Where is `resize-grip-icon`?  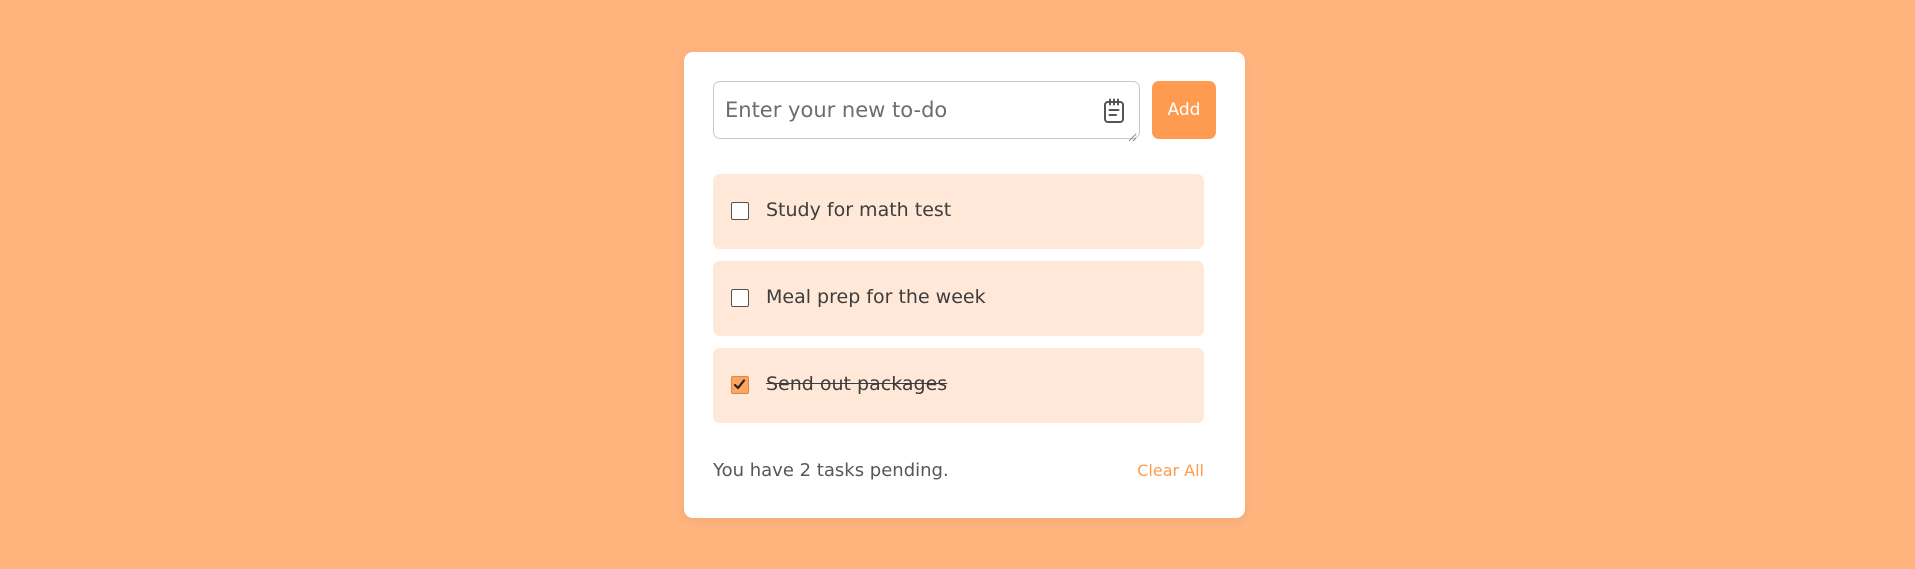
resize-grip-icon is located at coordinates (1132, 134).